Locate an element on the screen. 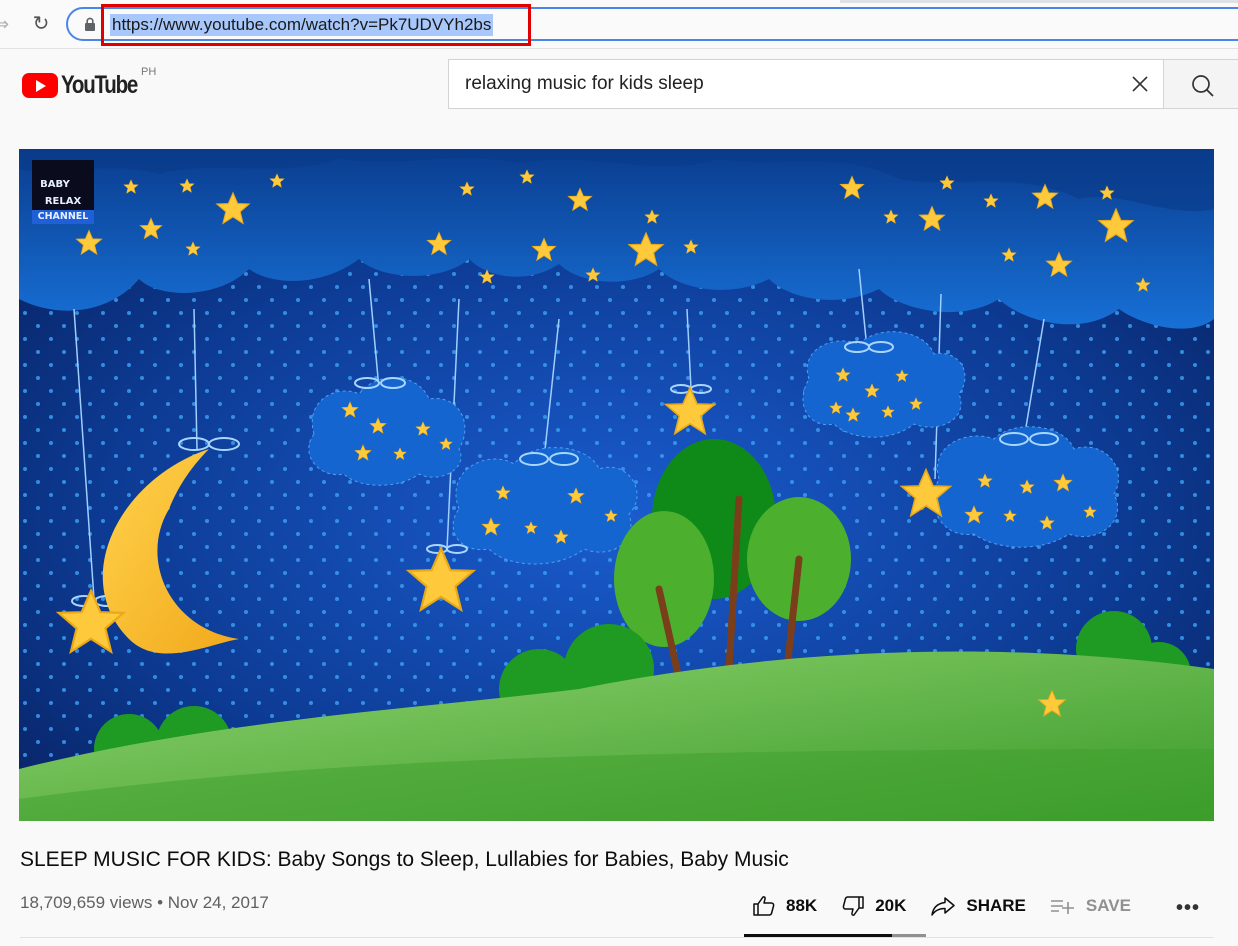 The height and width of the screenshot is (946, 1238). badge-text-channel: CHANNEL is located at coordinates (63, 217).